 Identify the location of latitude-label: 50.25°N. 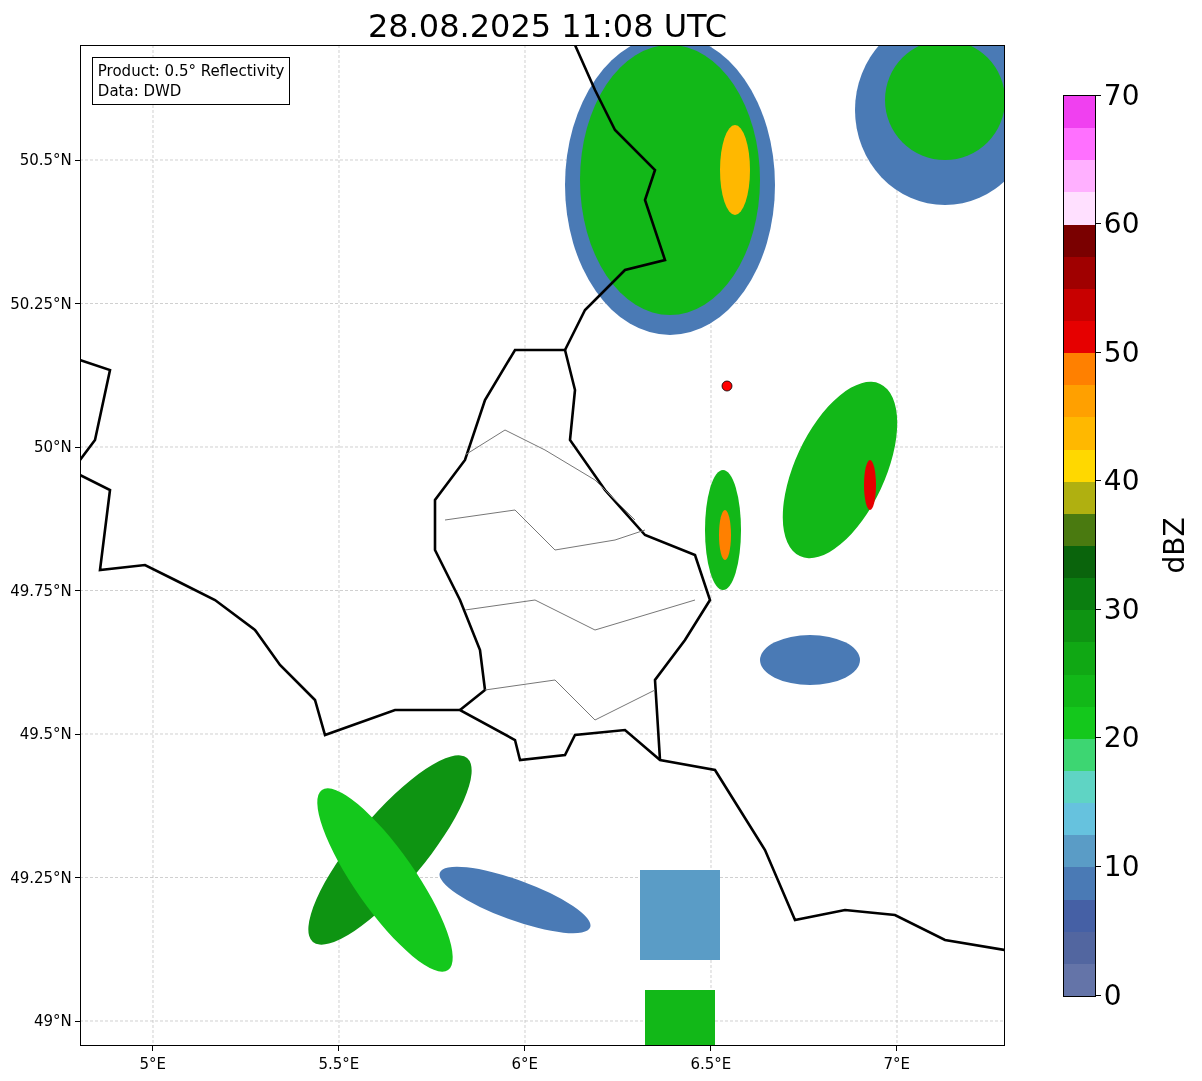
(41, 303).